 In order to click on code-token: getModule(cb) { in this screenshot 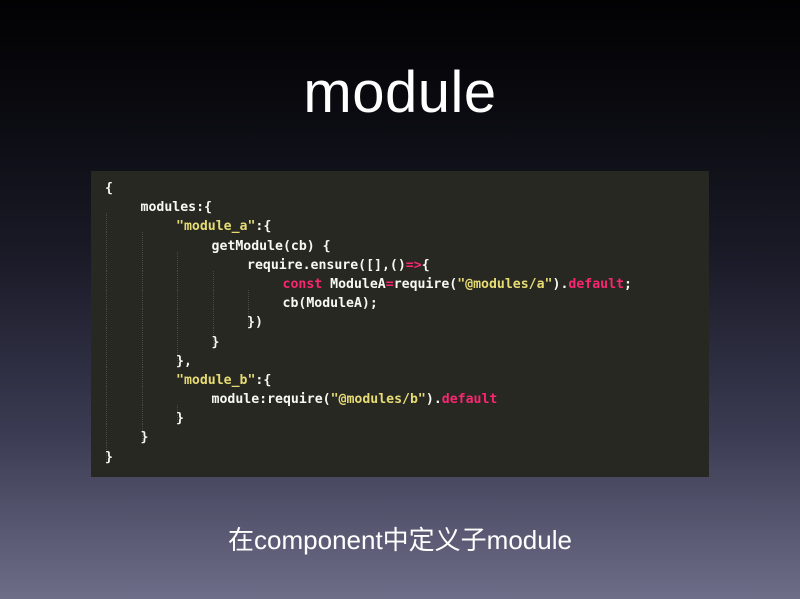, I will do `click(271, 246)`.